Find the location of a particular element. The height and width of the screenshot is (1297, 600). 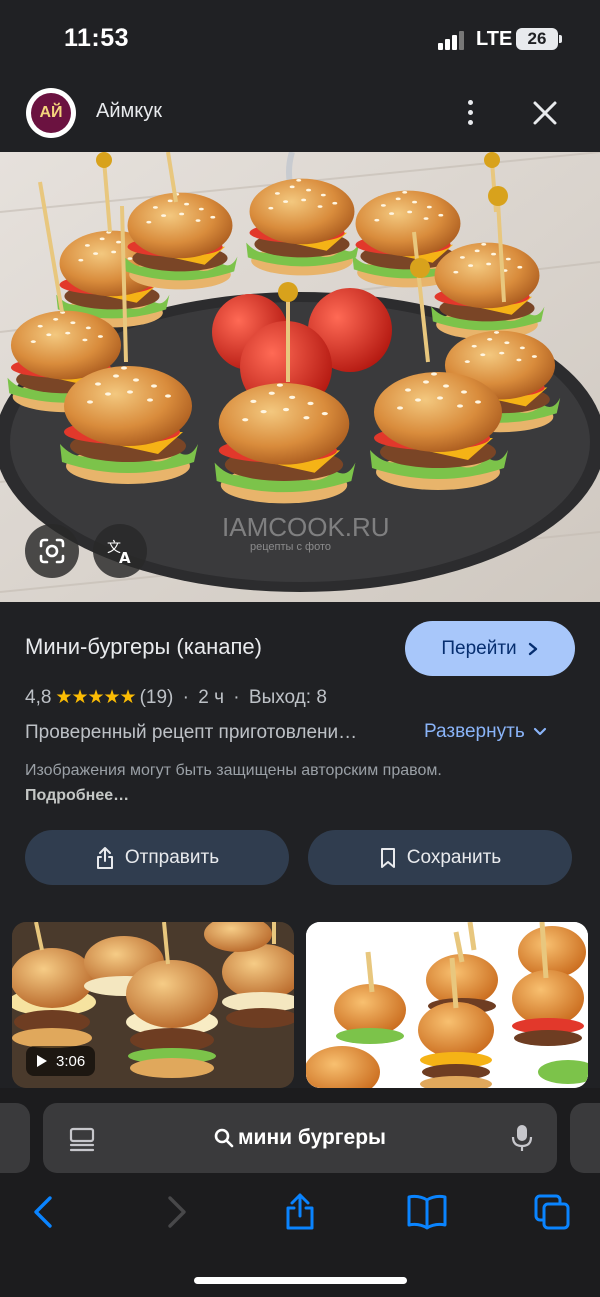

search-query-display: мини бургеры is located at coordinates (300, 1138).